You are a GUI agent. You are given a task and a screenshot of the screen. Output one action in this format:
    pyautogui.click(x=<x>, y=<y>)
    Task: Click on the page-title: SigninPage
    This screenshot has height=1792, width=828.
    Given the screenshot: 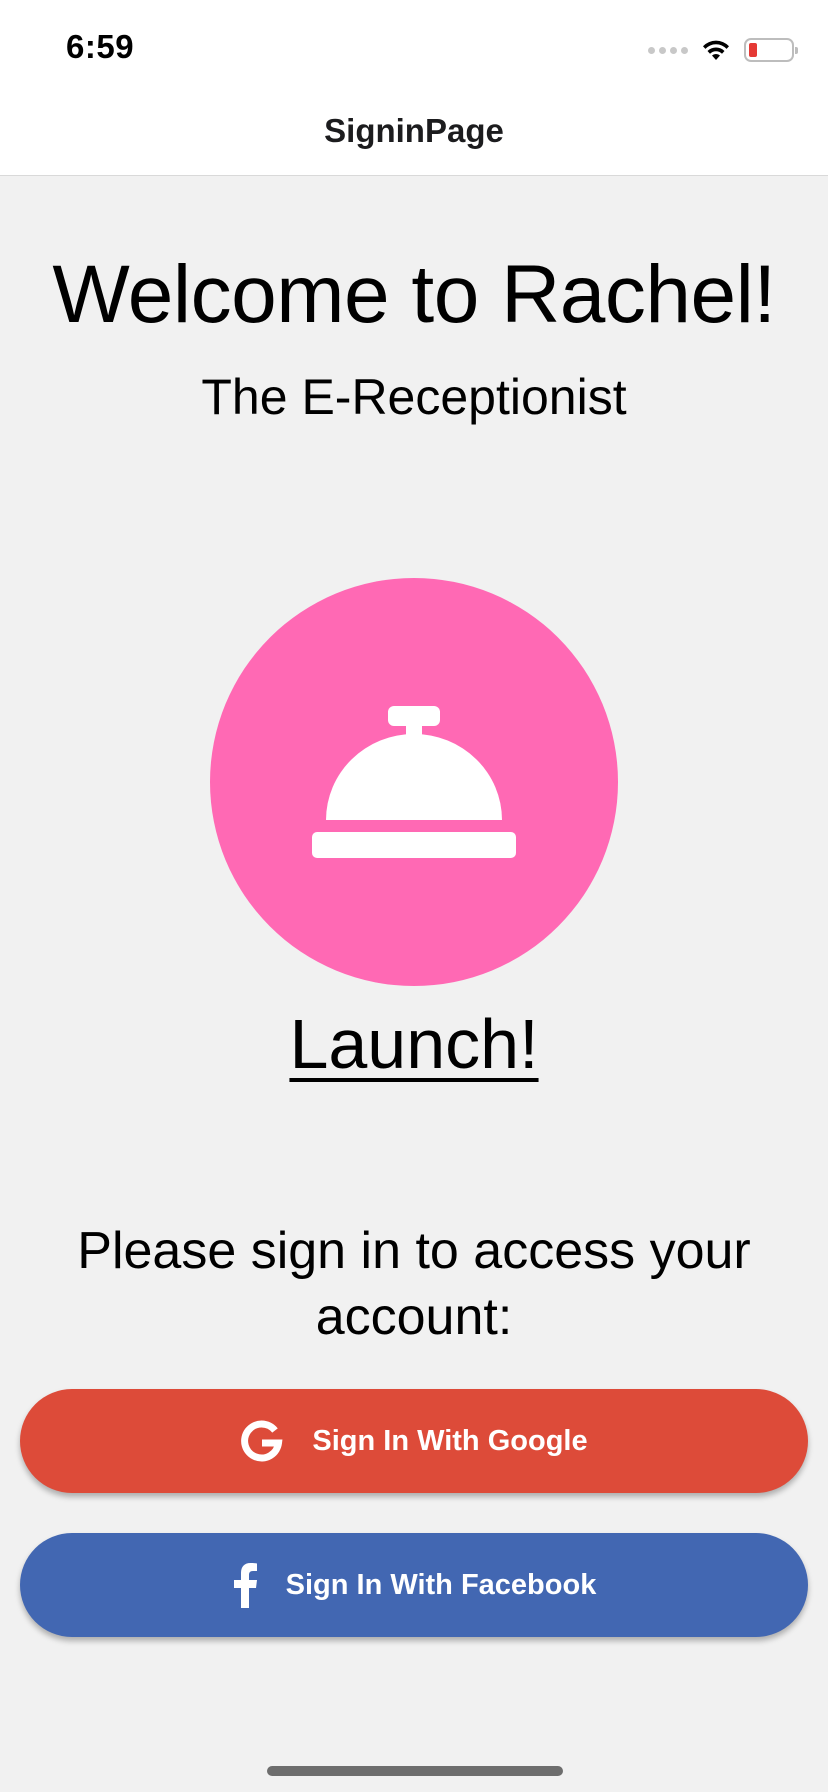 What is the action you would take?
    pyautogui.click(x=414, y=130)
    